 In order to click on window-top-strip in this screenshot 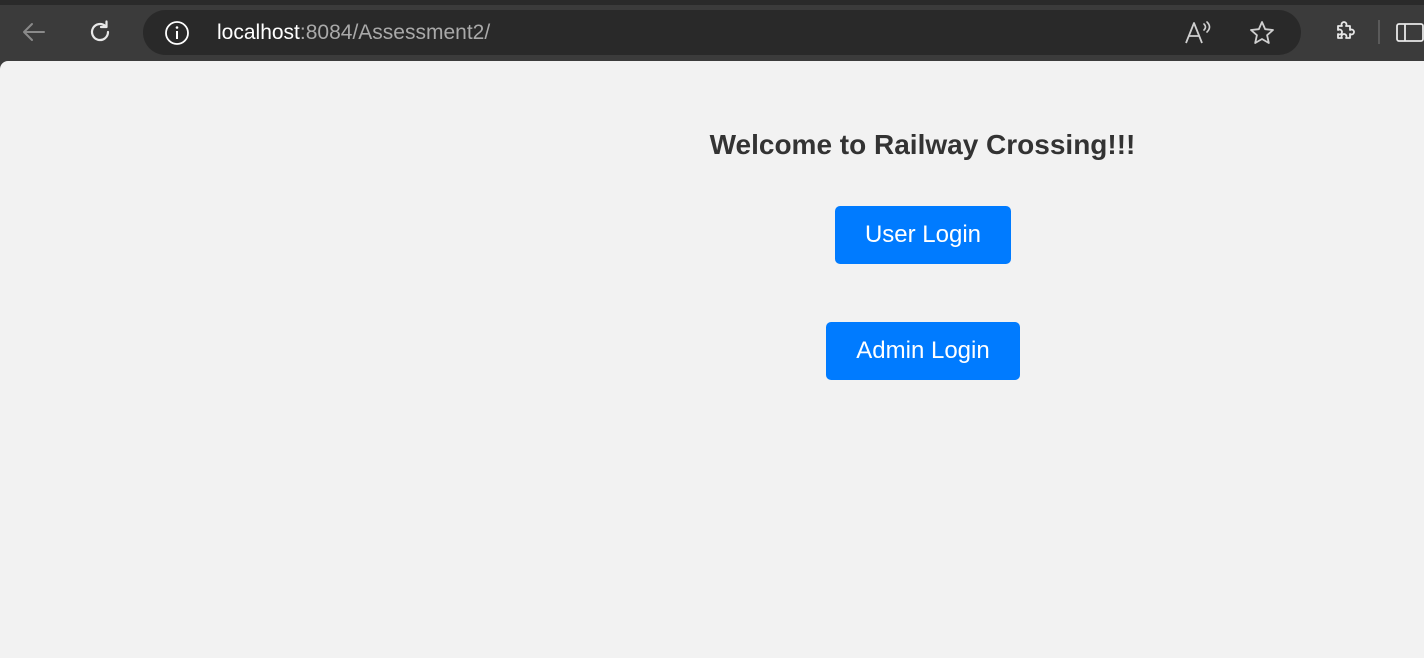, I will do `click(712, 2)`.